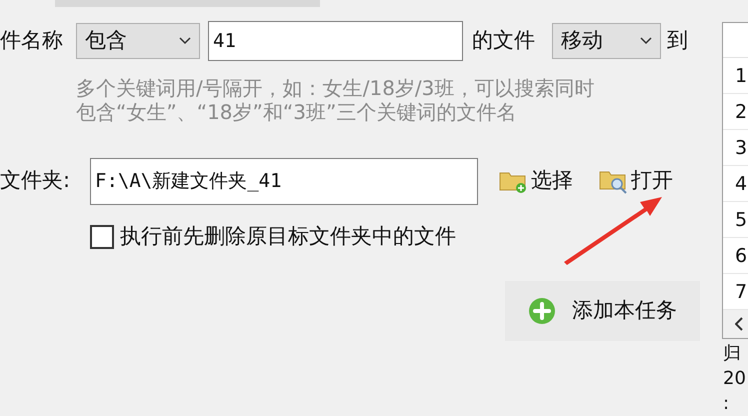  I want to click on select-button: 选择, so click(535, 181).